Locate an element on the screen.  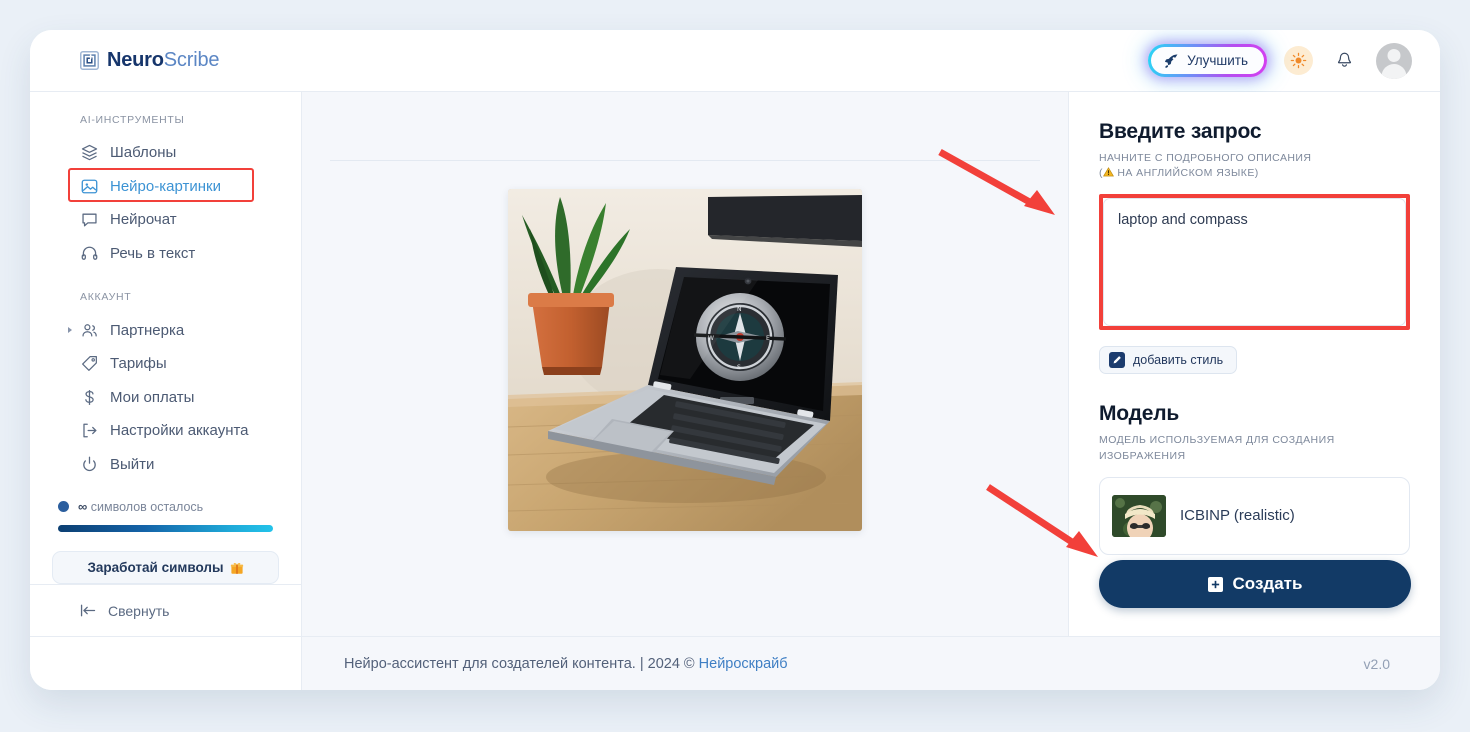
sidebar-section-tools-caption: AI-ИНСТРУМЕНТЫ is located at coordinates (132, 120).